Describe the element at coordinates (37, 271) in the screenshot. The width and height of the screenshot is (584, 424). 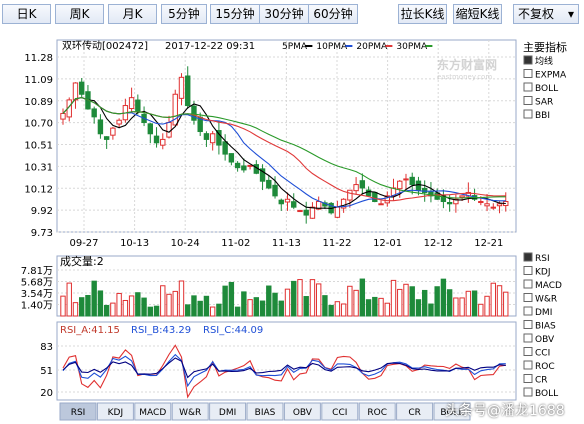
I see `volume-y-tick: 7.81万` at that location.